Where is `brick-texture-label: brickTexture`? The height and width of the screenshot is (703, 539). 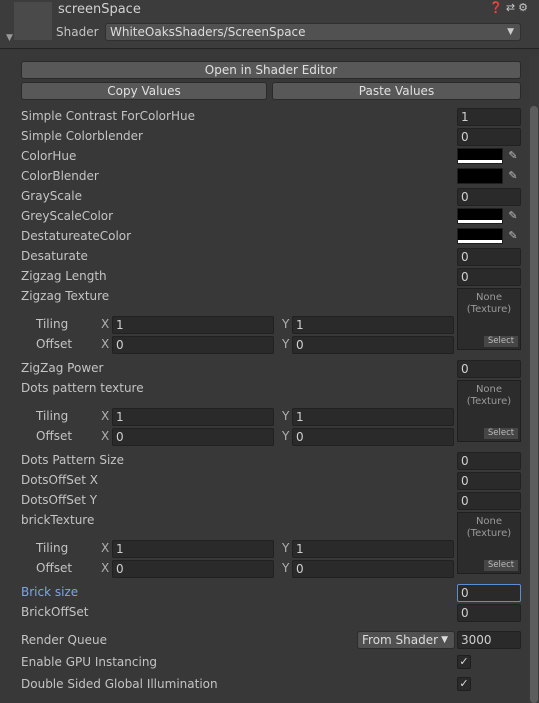 brick-texture-label: brickTexture is located at coordinates (58, 520).